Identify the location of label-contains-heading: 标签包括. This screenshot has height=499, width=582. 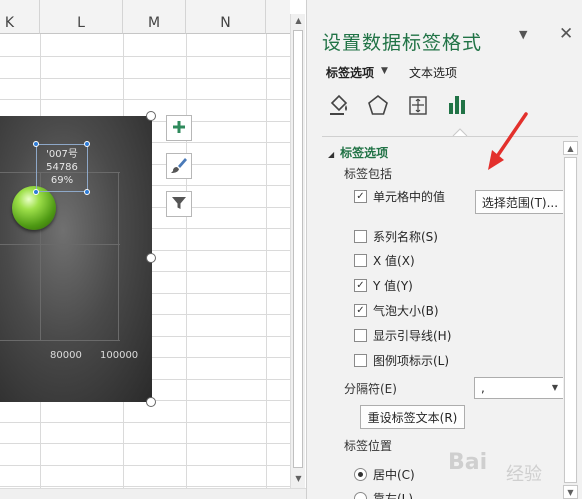
(368, 174).